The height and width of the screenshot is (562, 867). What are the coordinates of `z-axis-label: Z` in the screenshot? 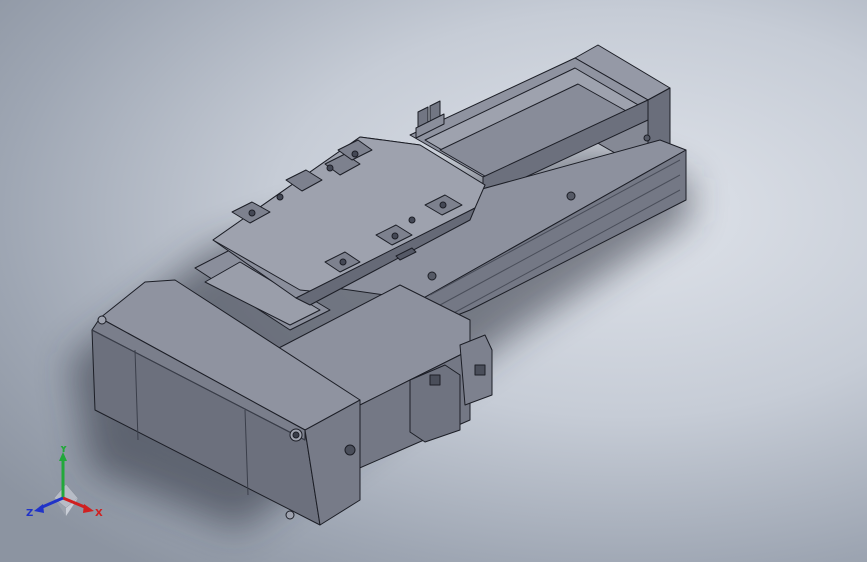 It's located at (29, 513).